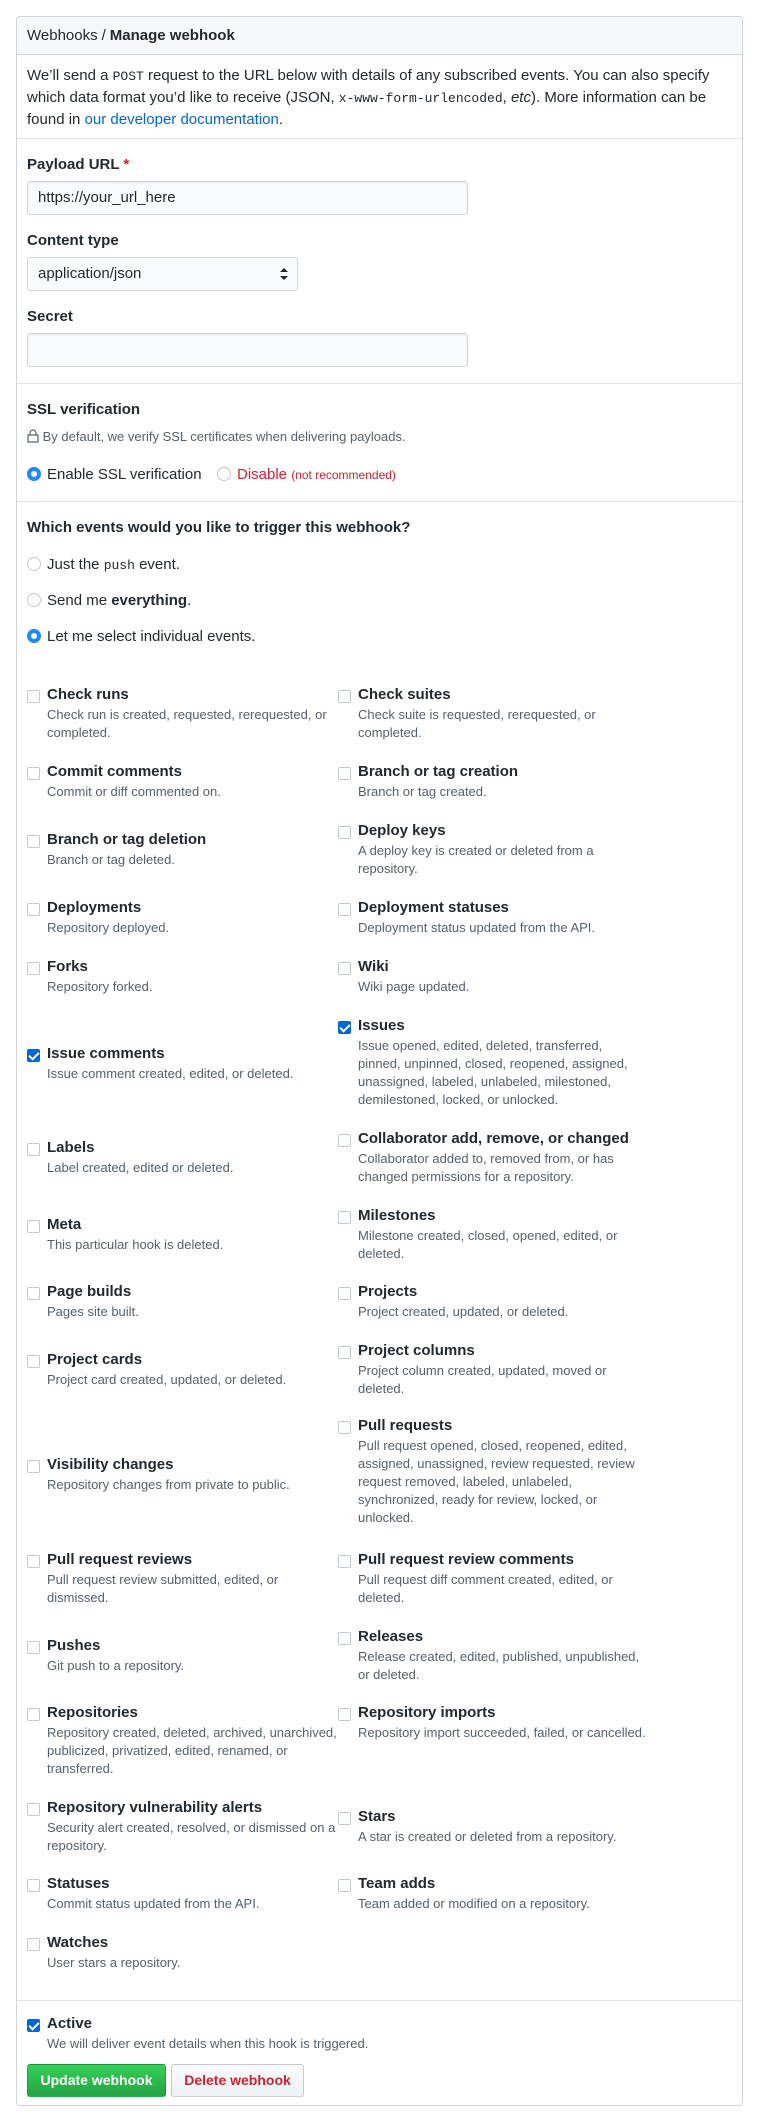 This screenshot has width=759, height=2120. Describe the element at coordinates (162, 274) in the screenshot. I see `content-type-select: application/json` at that location.